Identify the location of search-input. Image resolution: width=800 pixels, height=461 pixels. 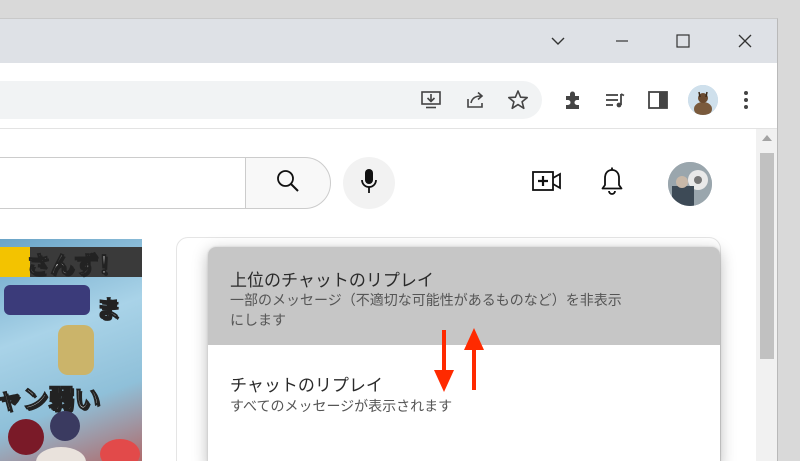
(122, 183).